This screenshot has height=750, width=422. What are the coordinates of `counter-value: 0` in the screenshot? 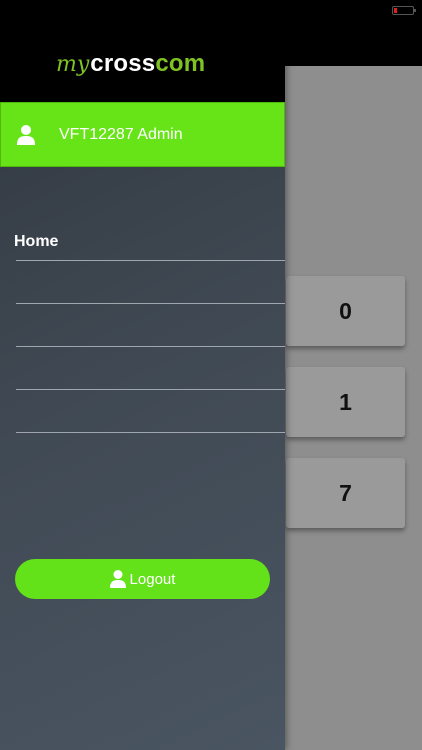 It's located at (345, 310).